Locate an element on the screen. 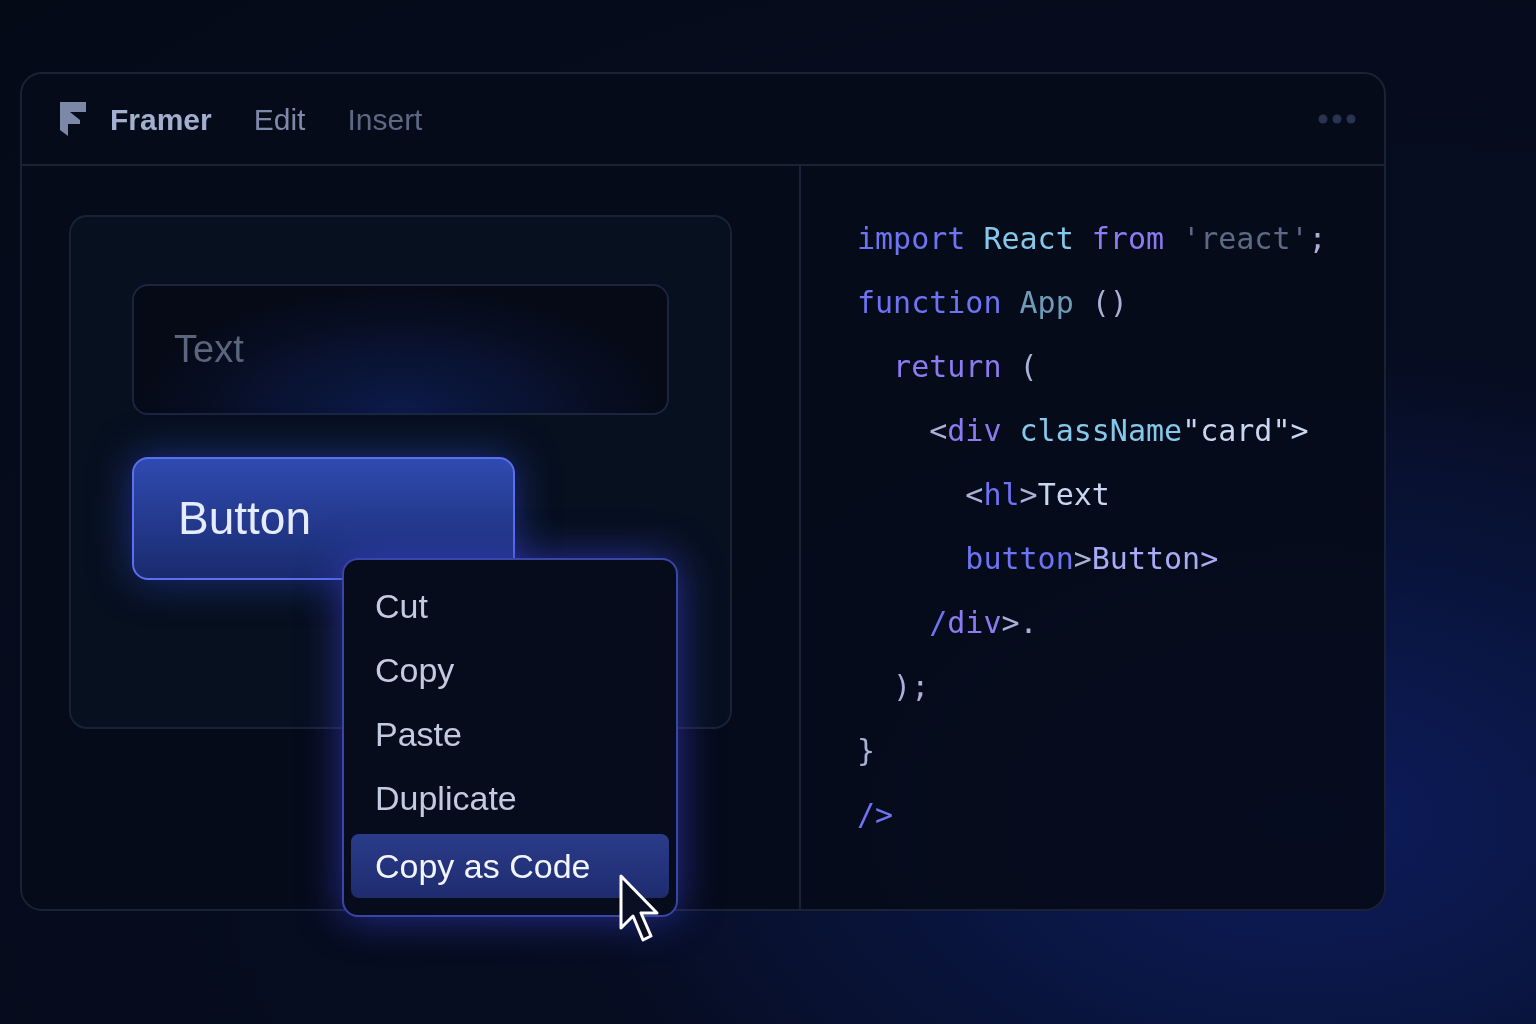  code-line: /> is located at coordinates (875, 815).